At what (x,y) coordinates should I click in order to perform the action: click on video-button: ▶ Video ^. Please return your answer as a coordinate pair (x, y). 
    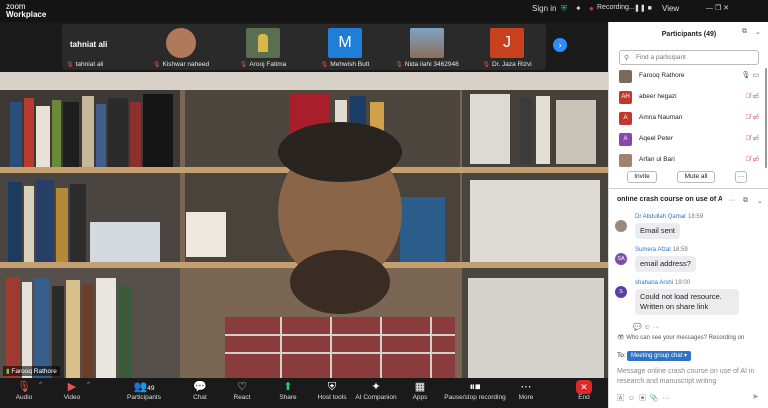
    Looking at the image, I should click on (72, 390).